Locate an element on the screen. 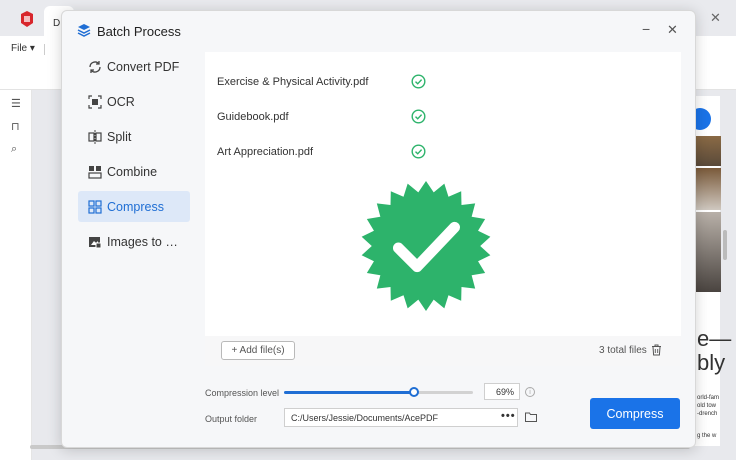 The image size is (736, 460). nav-item-label: Convert PDF is located at coordinates (143, 66).